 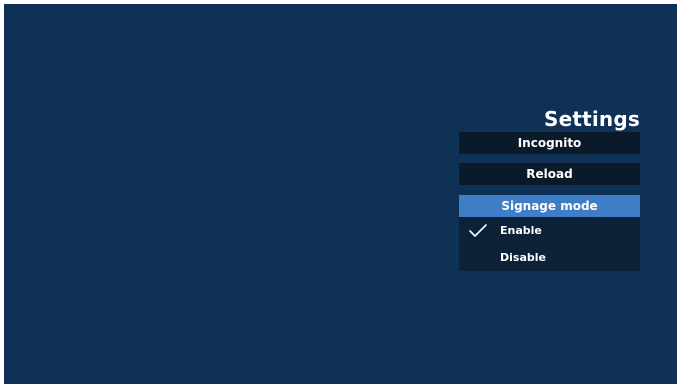 I want to click on incognito-button: Incognito, so click(x=549, y=143).